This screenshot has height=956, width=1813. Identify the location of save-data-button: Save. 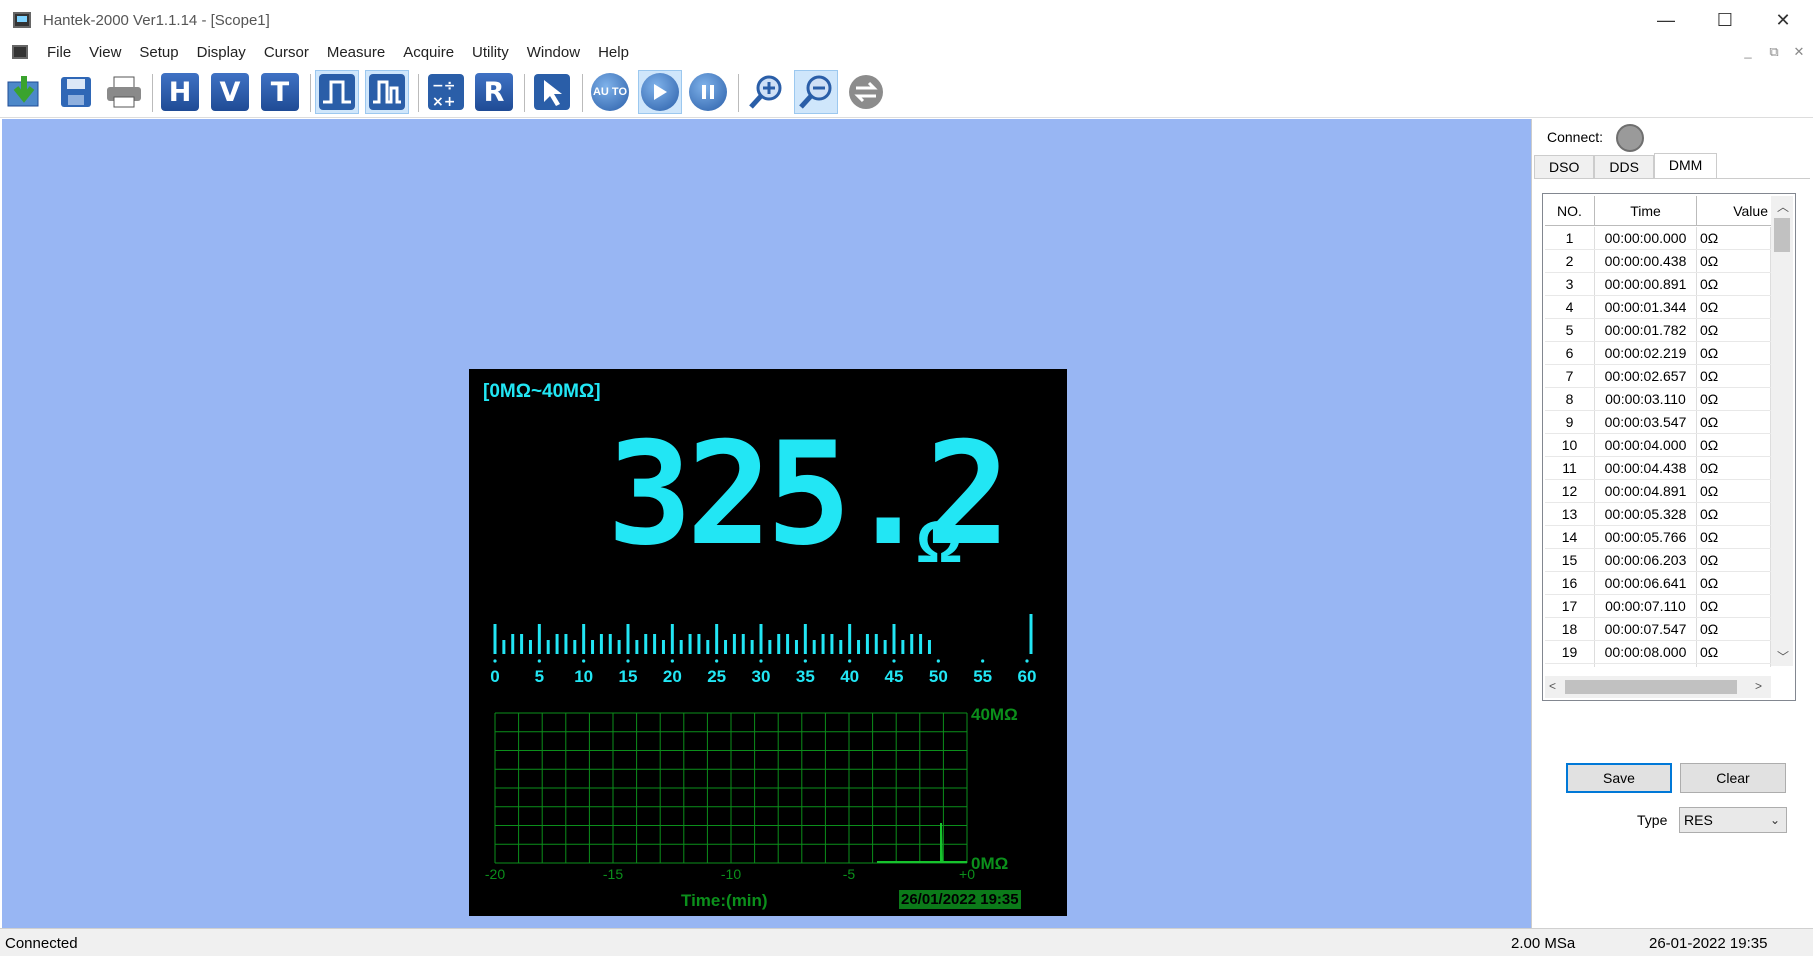
(1619, 778).